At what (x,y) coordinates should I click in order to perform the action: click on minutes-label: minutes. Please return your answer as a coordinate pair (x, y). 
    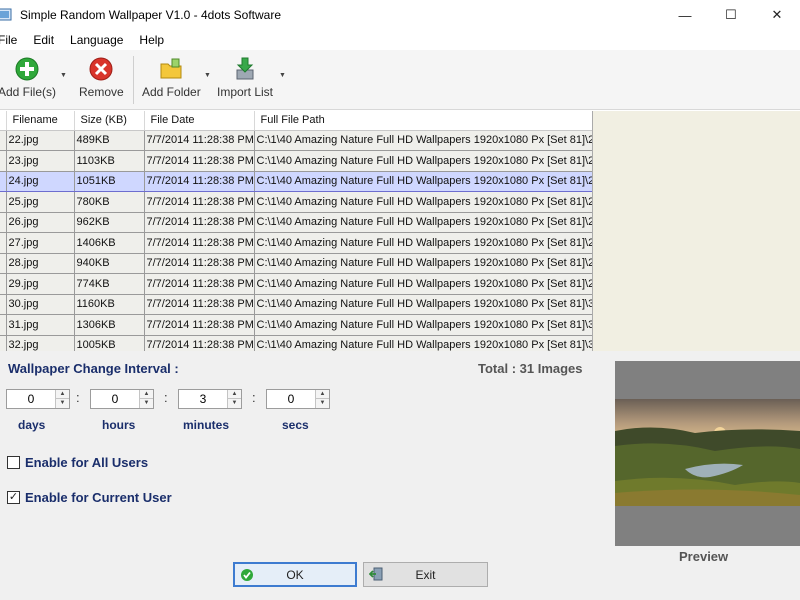
    Looking at the image, I should click on (206, 425).